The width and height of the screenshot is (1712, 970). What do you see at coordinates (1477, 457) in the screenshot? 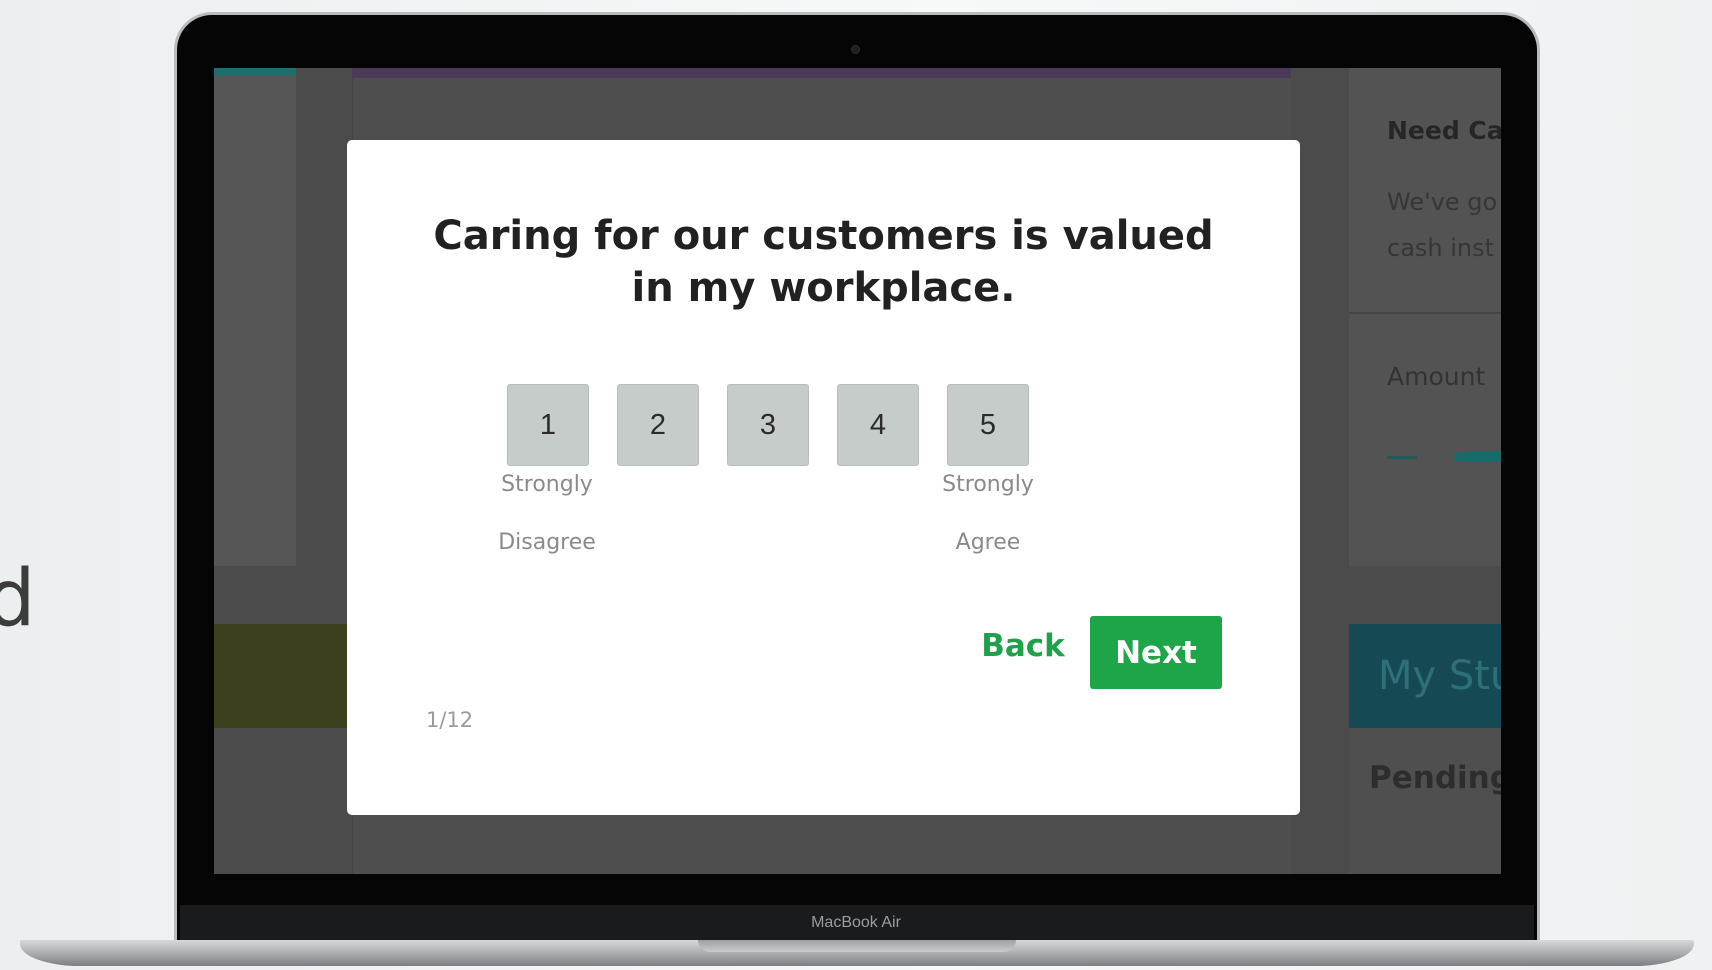
I see `background-amount-slider` at bounding box center [1477, 457].